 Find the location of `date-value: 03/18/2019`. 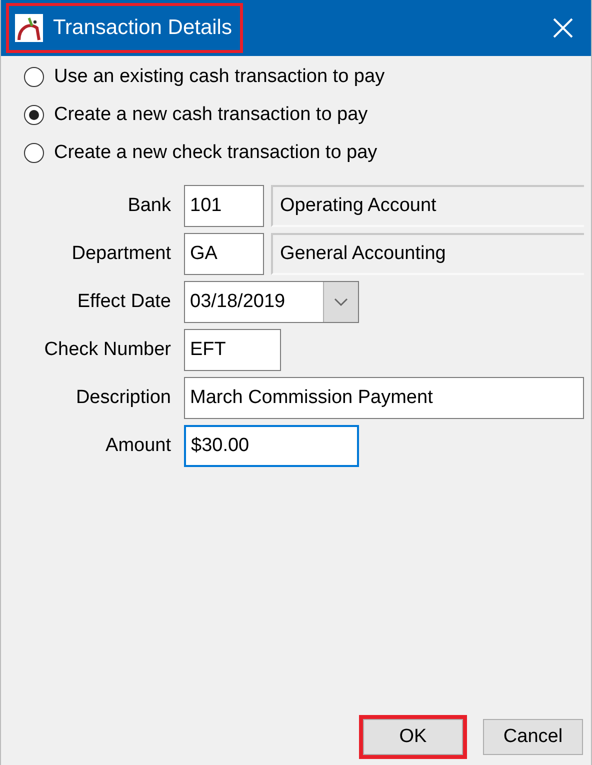

date-value: 03/18/2019 is located at coordinates (238, 302).